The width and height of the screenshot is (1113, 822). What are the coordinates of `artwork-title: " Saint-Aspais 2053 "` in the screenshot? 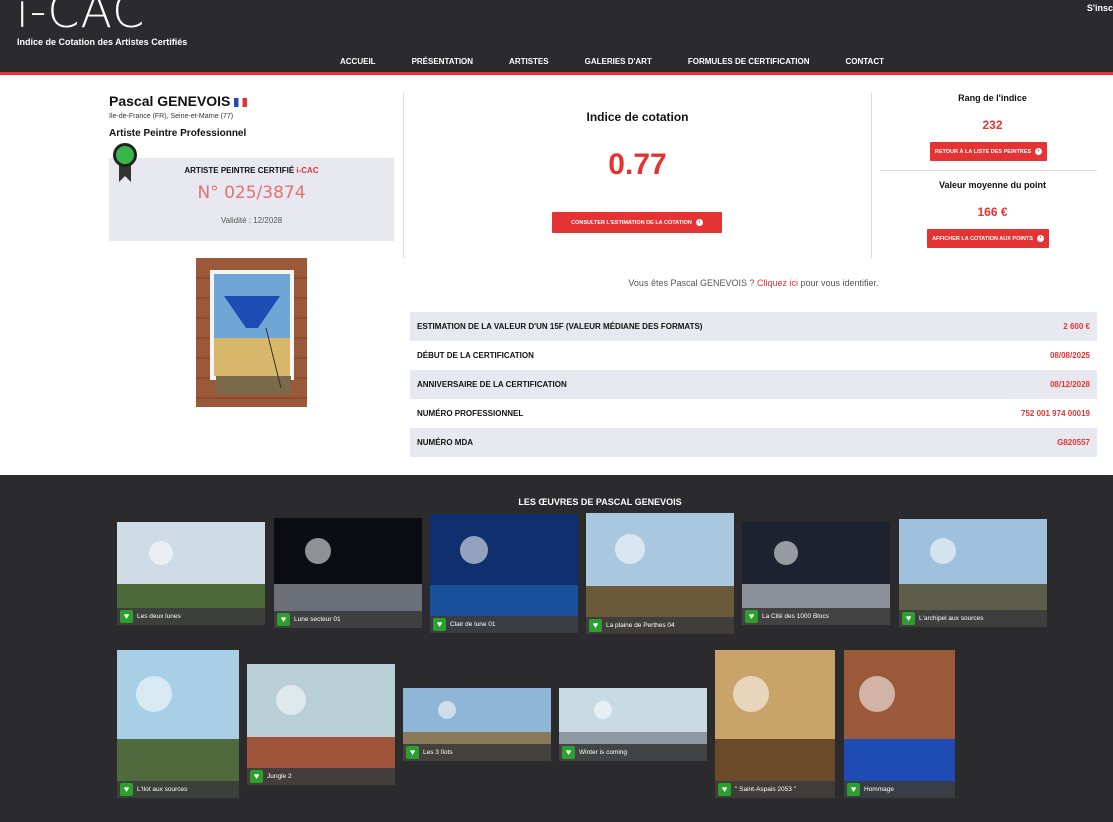 It's located at (765, 789).